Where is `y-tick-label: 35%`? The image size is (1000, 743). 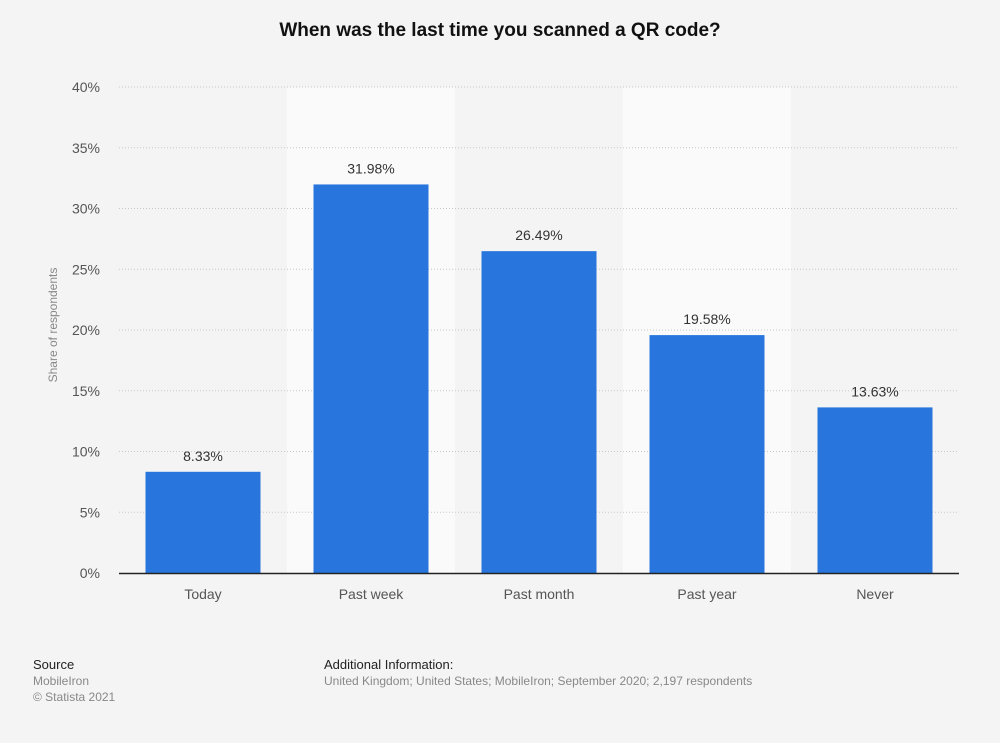 y-tick-label: 35% is located at coordinates (86, 148).